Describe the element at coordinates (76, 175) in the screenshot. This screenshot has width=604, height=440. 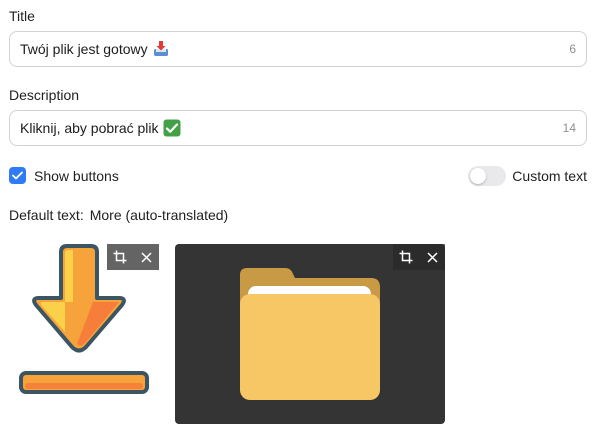
I see `show-buttons-label: Show buttons` at that location.